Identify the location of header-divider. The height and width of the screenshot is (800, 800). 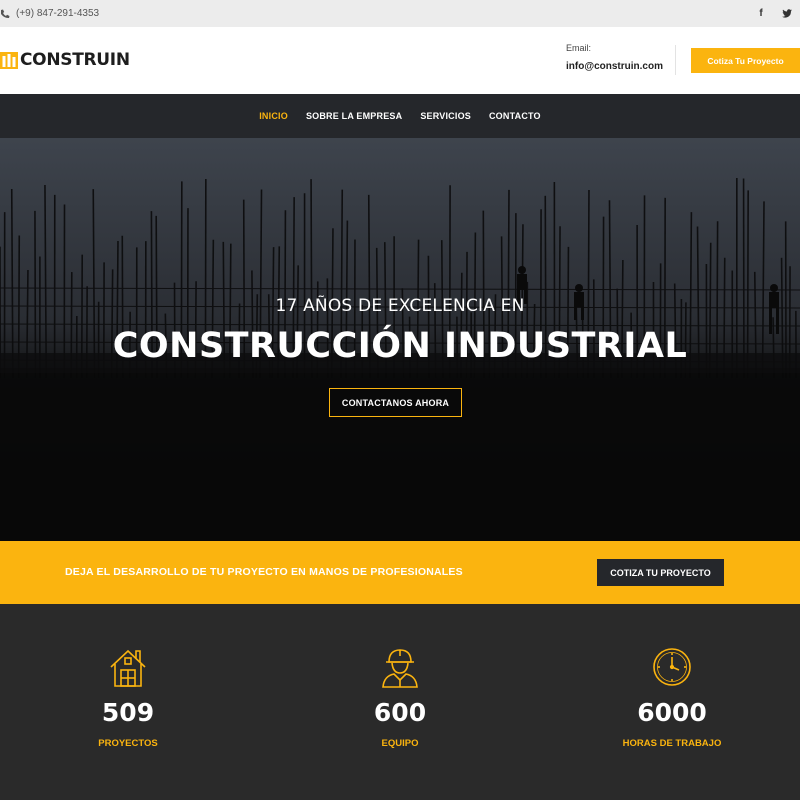
(675, 60).